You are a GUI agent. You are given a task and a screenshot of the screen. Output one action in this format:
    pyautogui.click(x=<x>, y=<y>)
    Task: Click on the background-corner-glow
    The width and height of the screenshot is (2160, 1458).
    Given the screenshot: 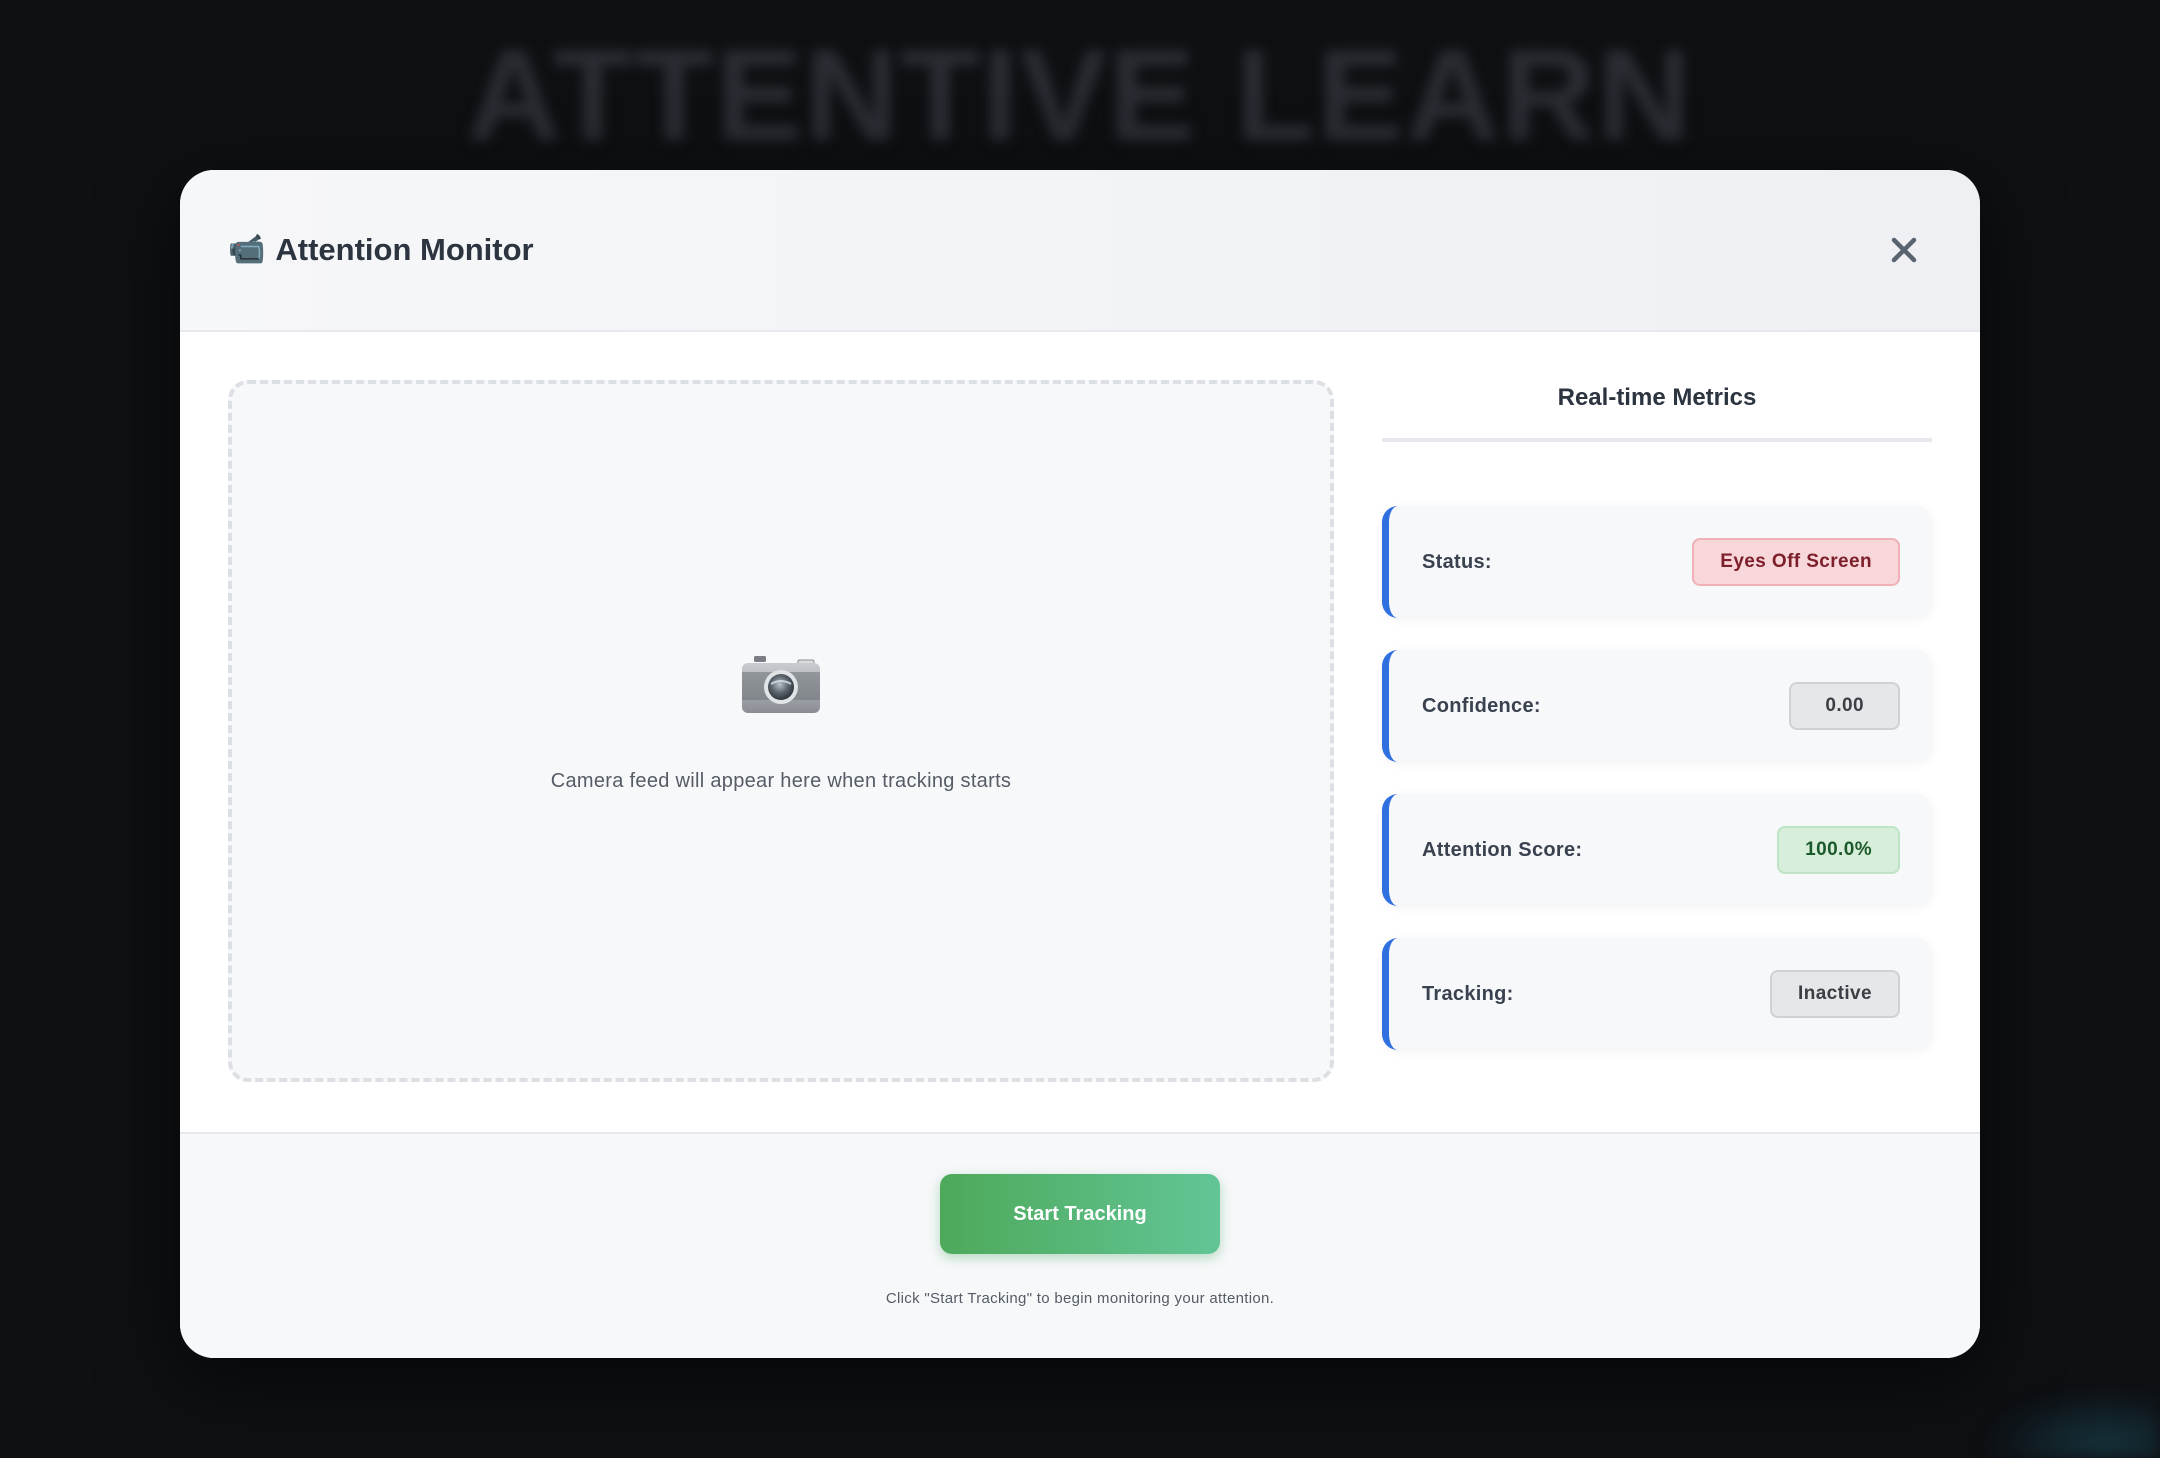 What is the action you would take?
    pyautogui.click(x=2070, y=1423)
    